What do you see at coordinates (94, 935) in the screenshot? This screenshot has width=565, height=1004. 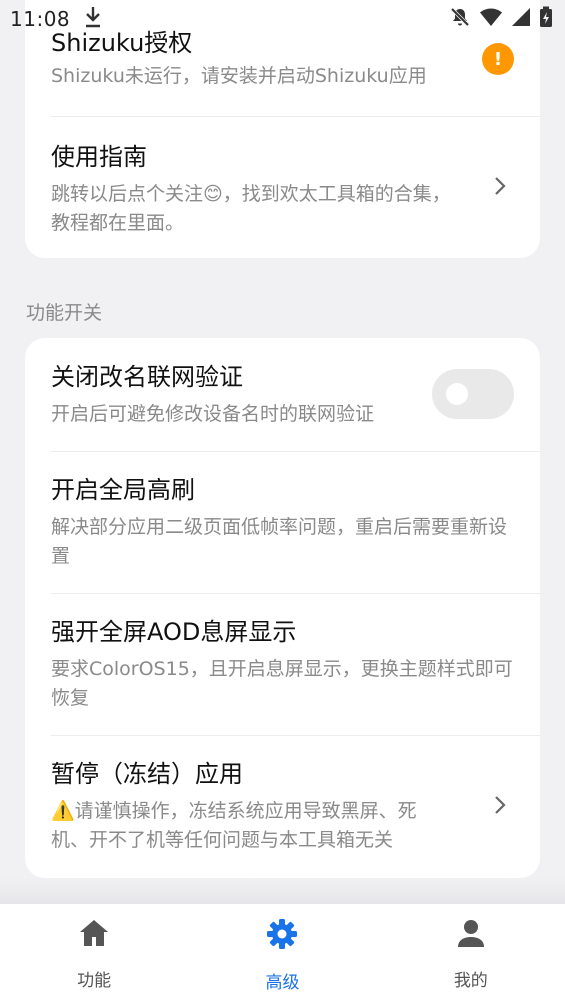 I see `home-icon` at bounding box center [94, 935].